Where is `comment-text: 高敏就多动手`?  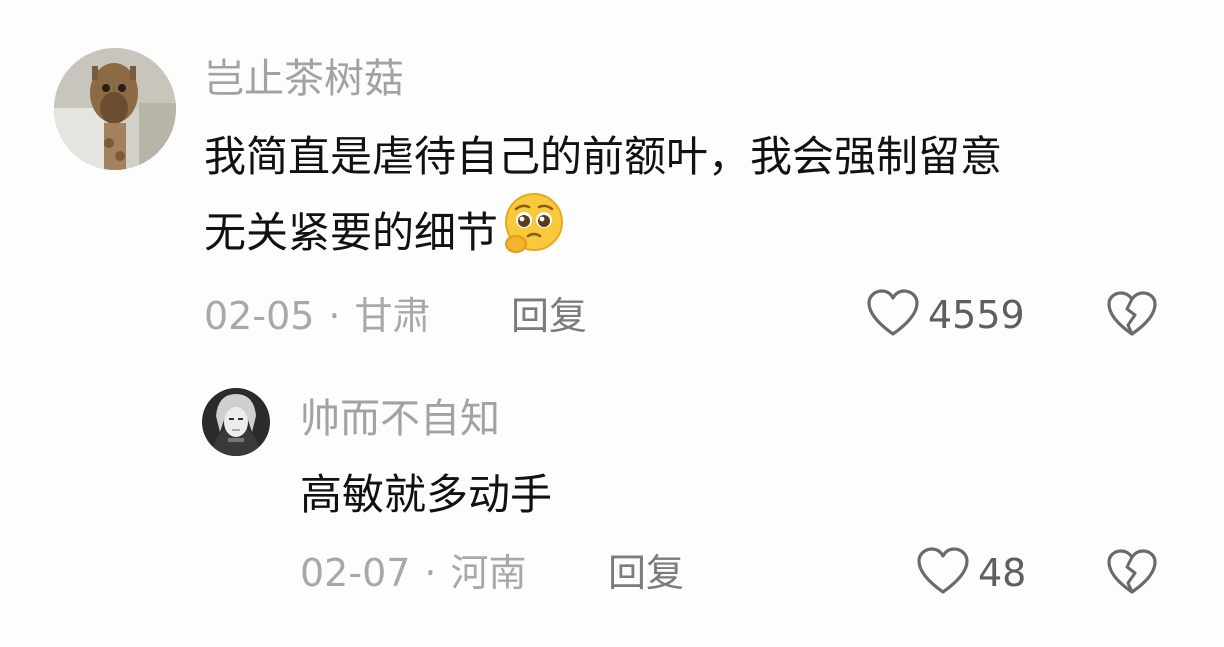 comment-text: 高敏就多动手 is located at coordinates (426, 494).